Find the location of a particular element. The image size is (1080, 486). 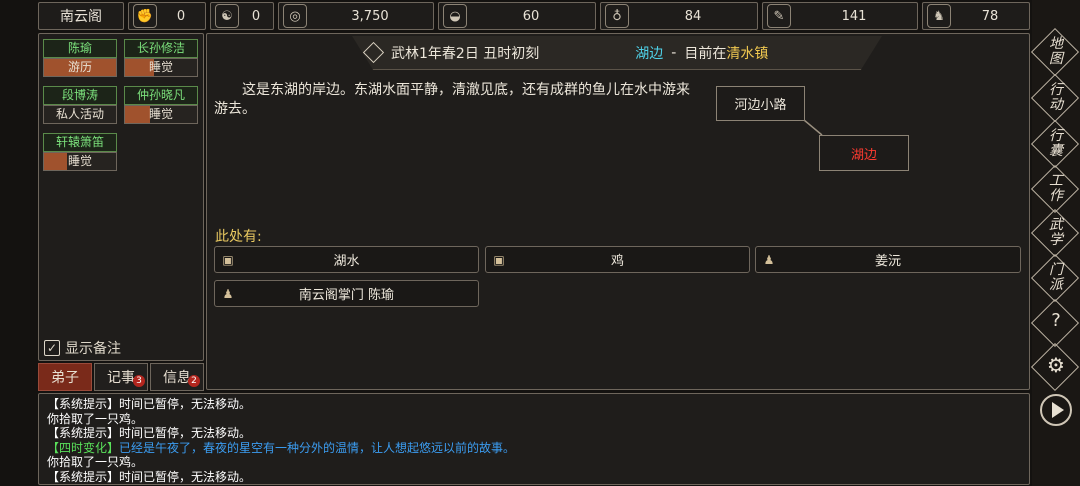

gourd-icon: ♁ is located at coordinates (617, 16).